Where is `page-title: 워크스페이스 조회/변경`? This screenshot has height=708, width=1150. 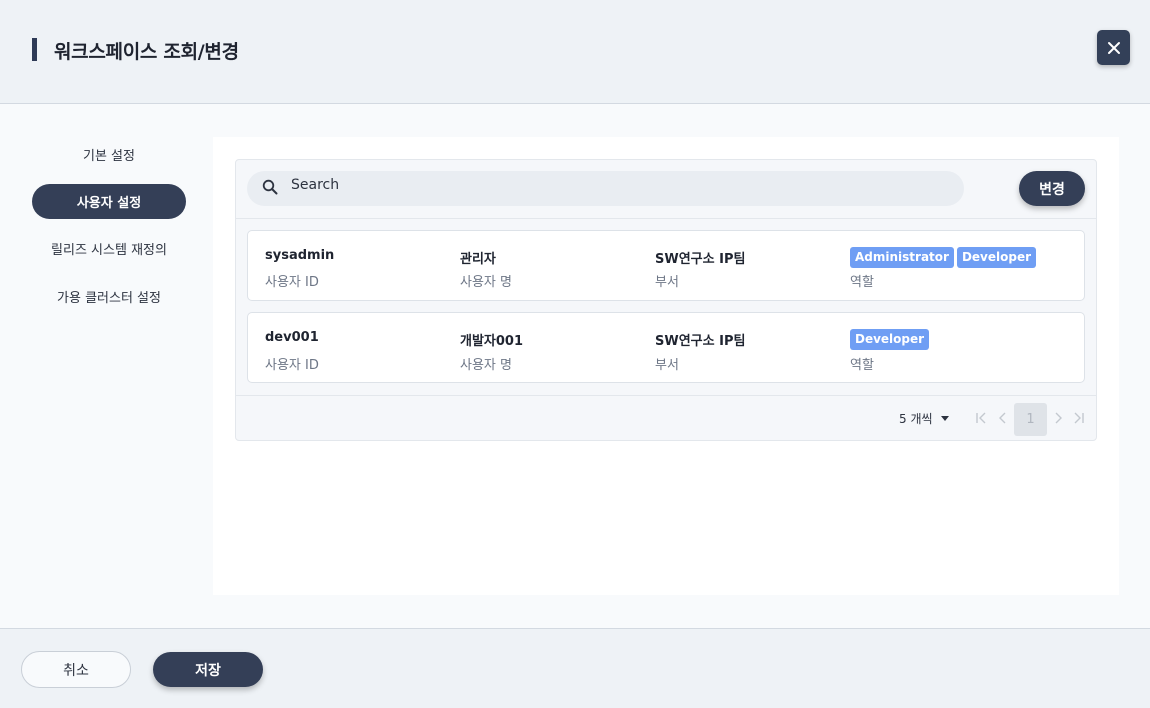
page-title: 워크스페이스 조회/변경 is located at coordinates (146, 52).